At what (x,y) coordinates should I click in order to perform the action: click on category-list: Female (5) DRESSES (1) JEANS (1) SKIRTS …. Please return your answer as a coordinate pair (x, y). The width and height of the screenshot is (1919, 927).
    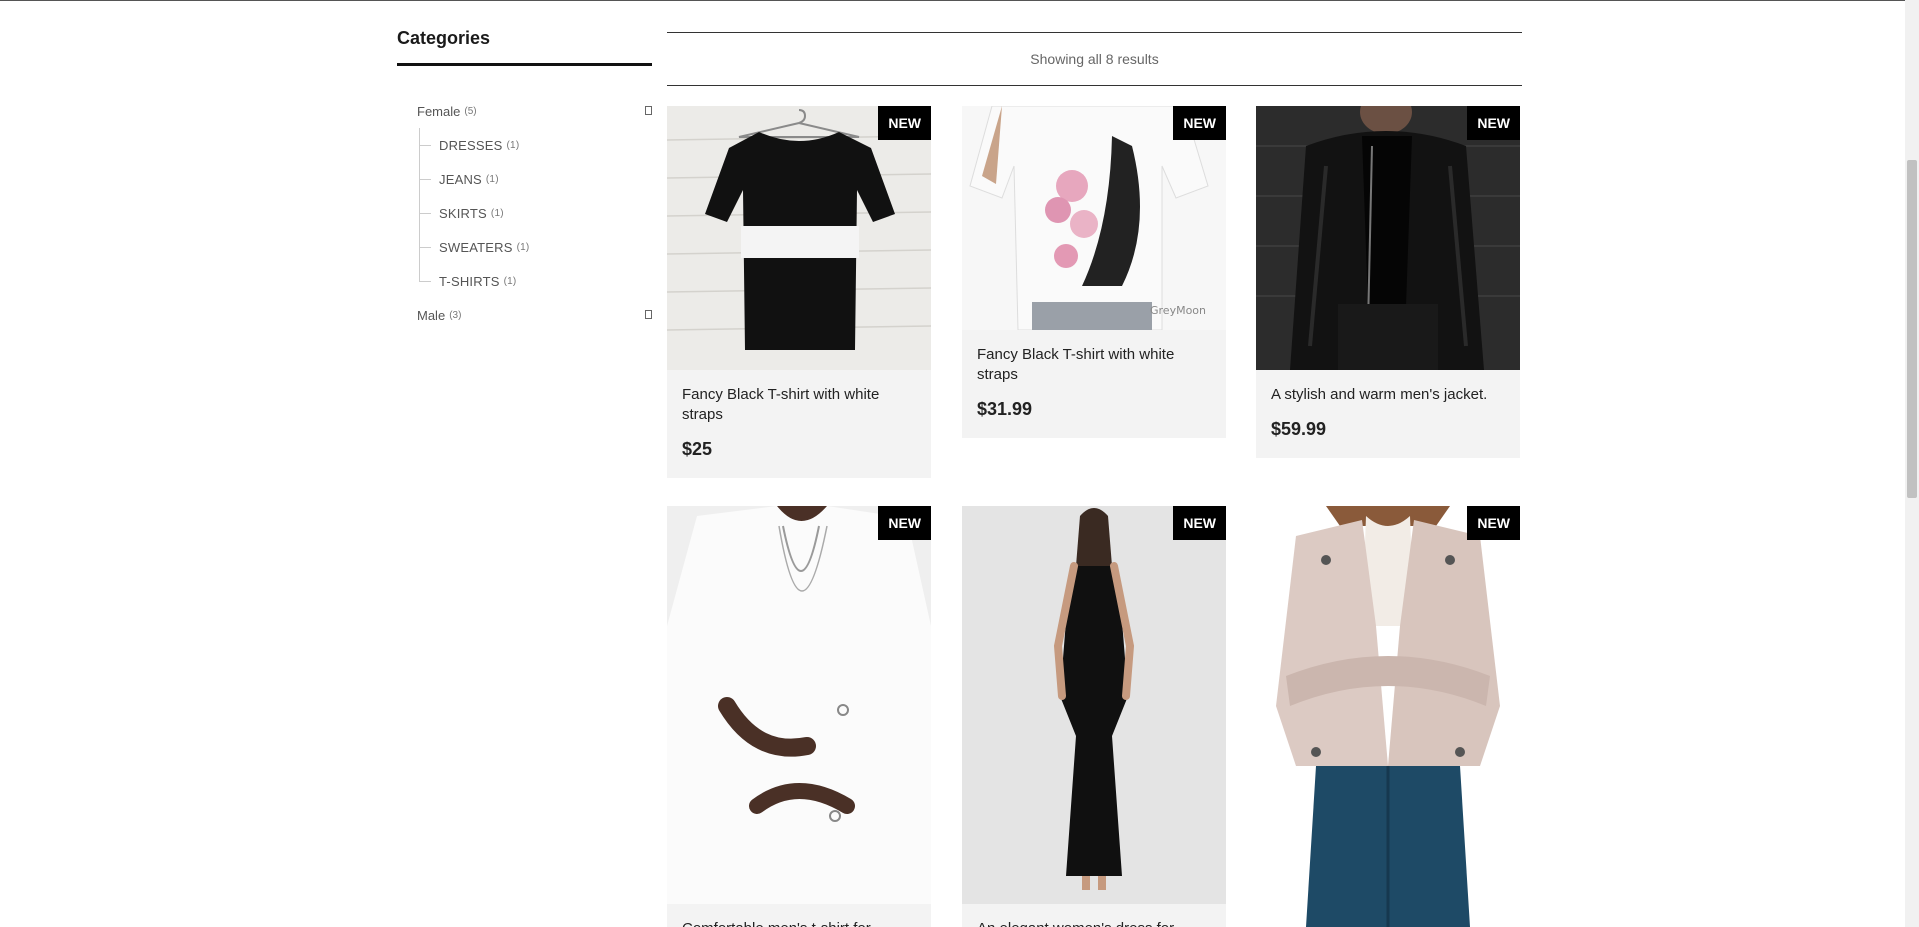
    Looking at the image, I should click on (524, 213).